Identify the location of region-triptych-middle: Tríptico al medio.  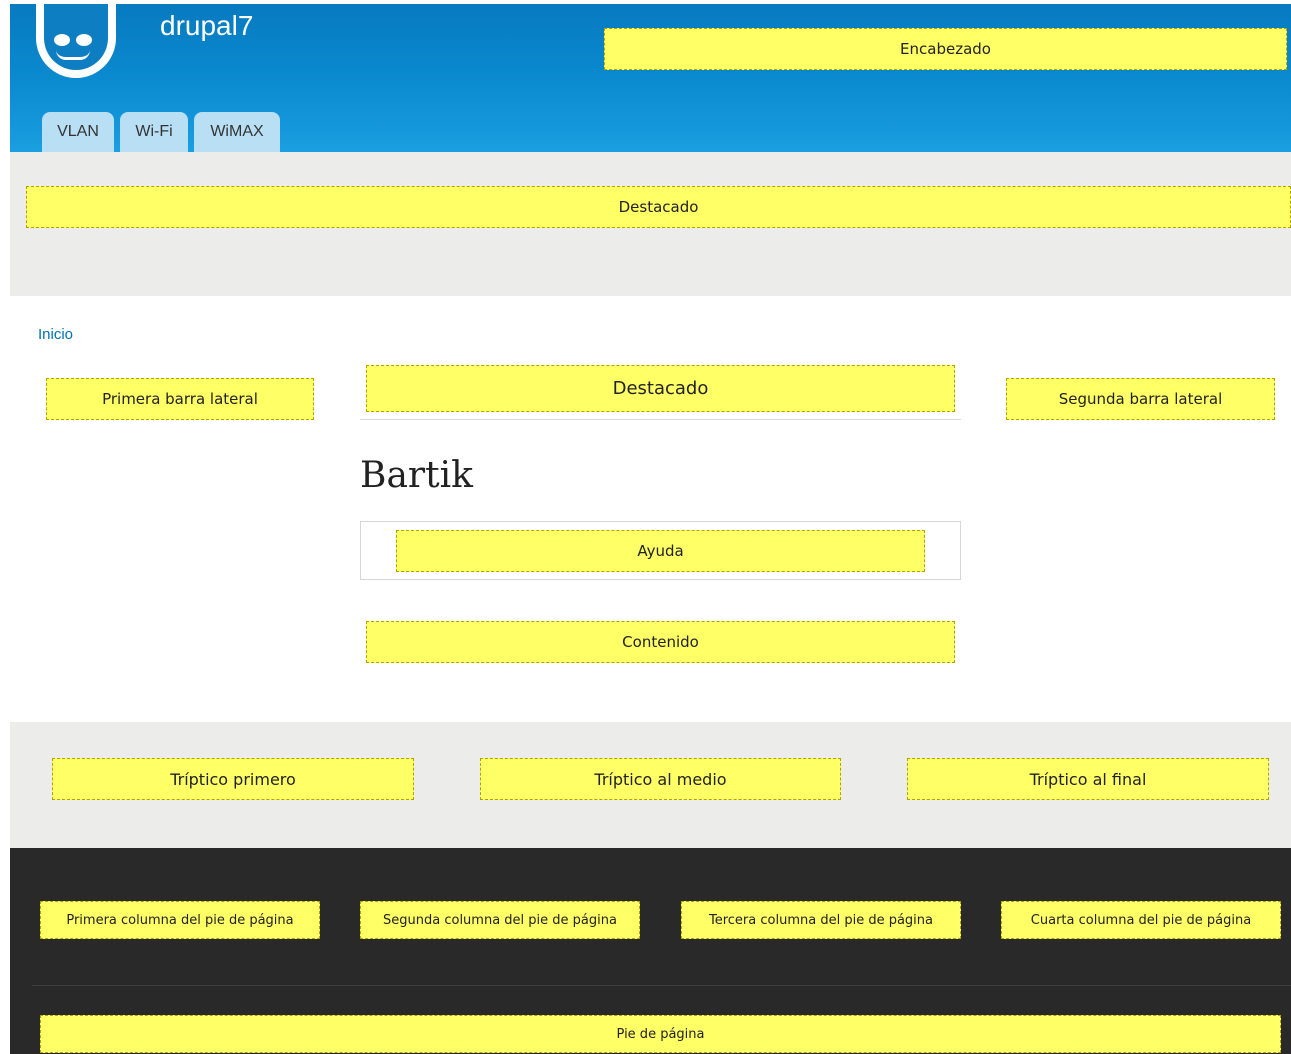
(660, 779).